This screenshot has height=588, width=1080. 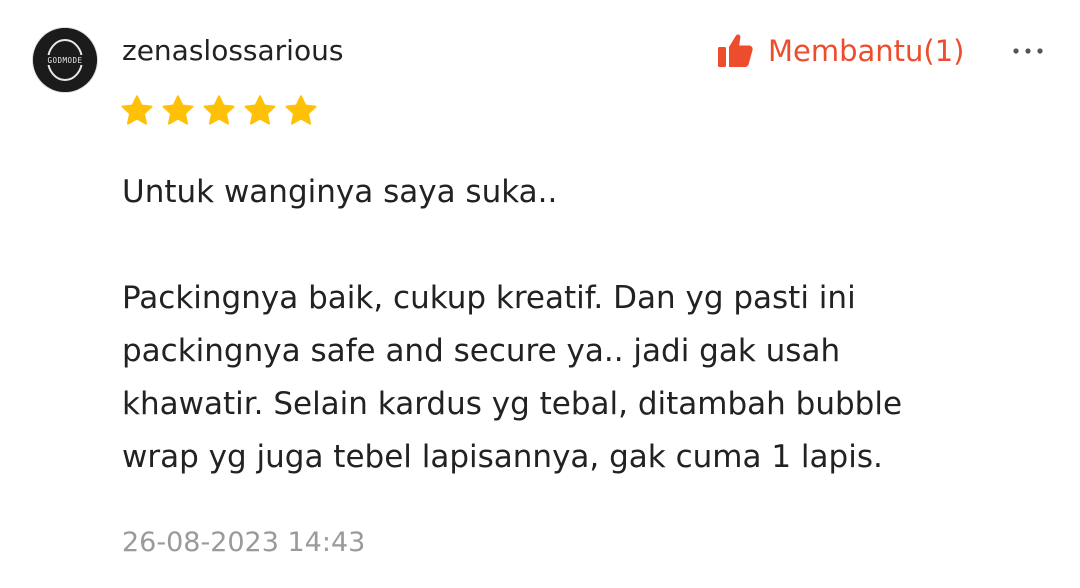 I want to click on avatar-logo-icon: GODMODE, so click(x=65, y=60).